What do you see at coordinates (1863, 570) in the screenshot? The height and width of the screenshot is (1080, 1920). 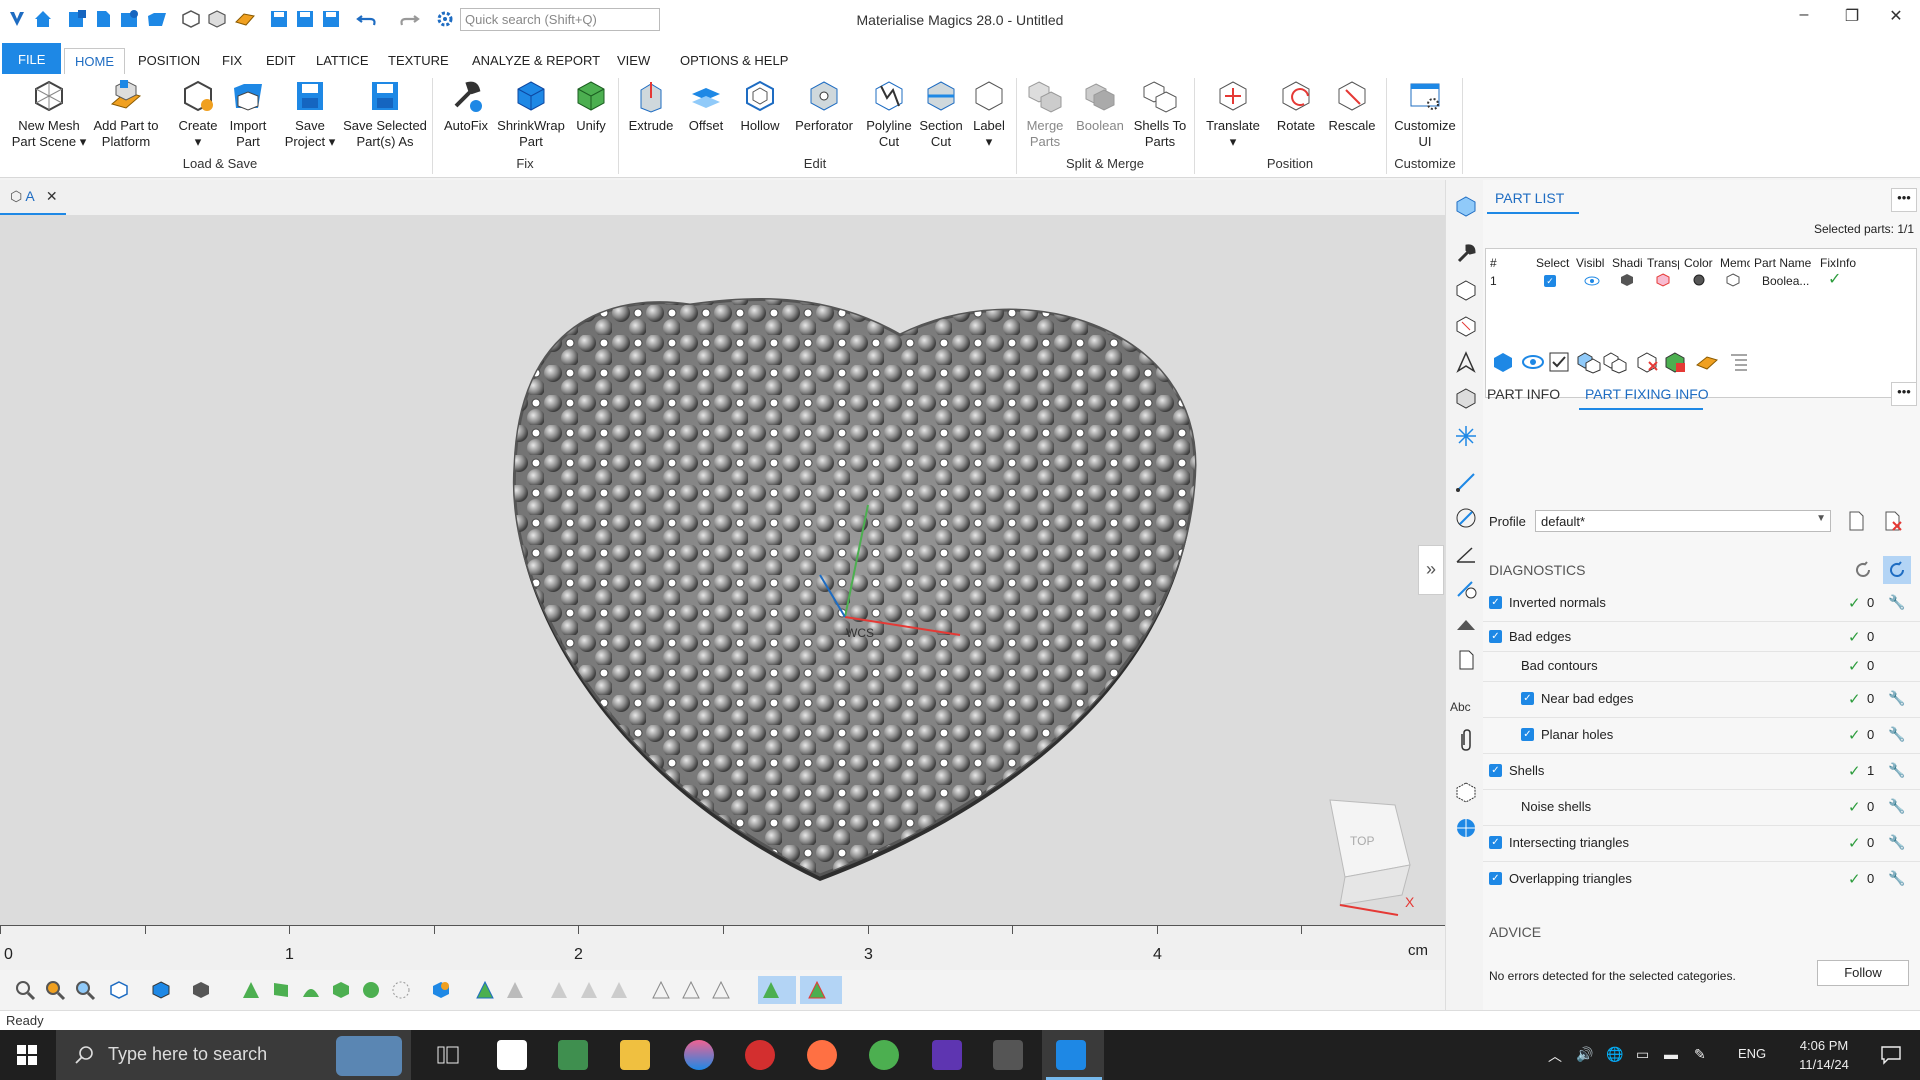 I see `refresh-icon` at bounding box center [1863, 570].